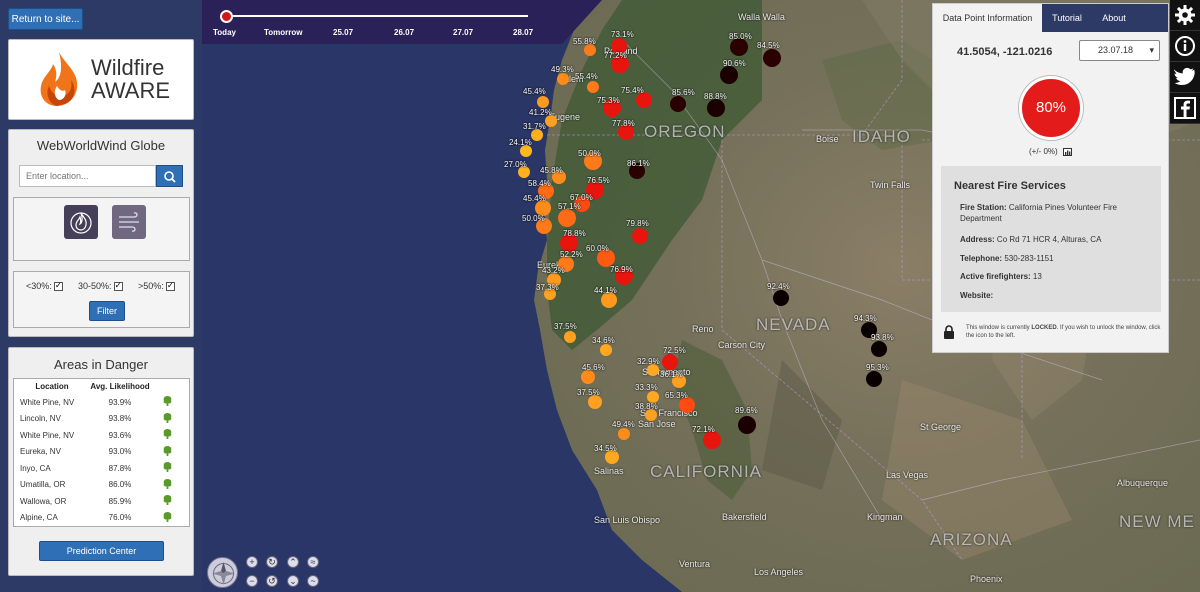  What do you see at coordinates (43, 485) in the screenshot?
I see `row-location: Umatilla, OR` at bounding box center [43, 485].